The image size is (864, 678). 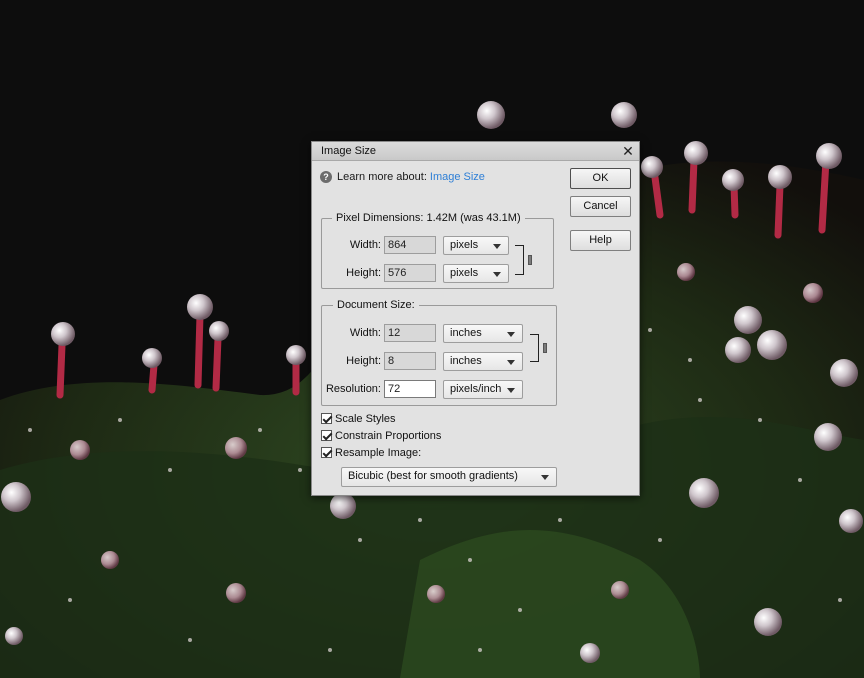 I want to click on learn-more-label: Learn more about:, so click(x=382, y=177).